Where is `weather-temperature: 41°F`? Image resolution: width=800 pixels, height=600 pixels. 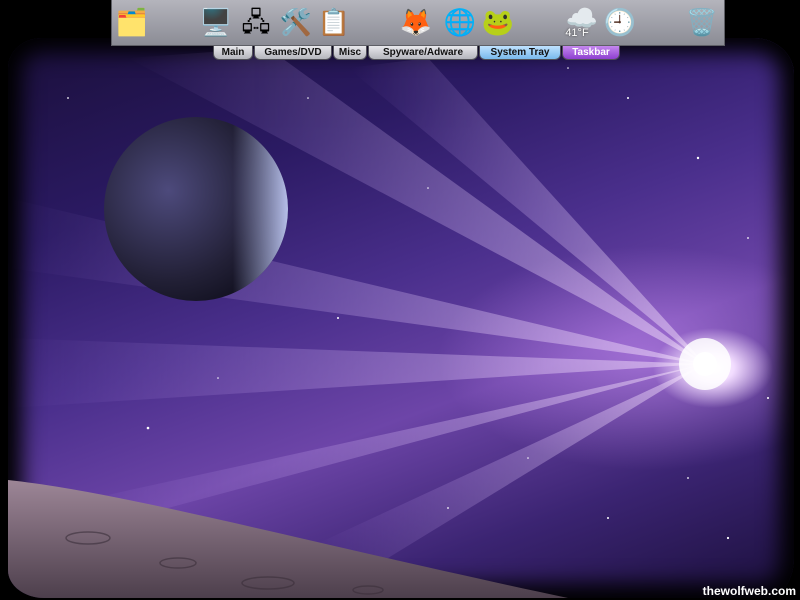 weather-temperature: 41°F is located at coordinates (577, 33).